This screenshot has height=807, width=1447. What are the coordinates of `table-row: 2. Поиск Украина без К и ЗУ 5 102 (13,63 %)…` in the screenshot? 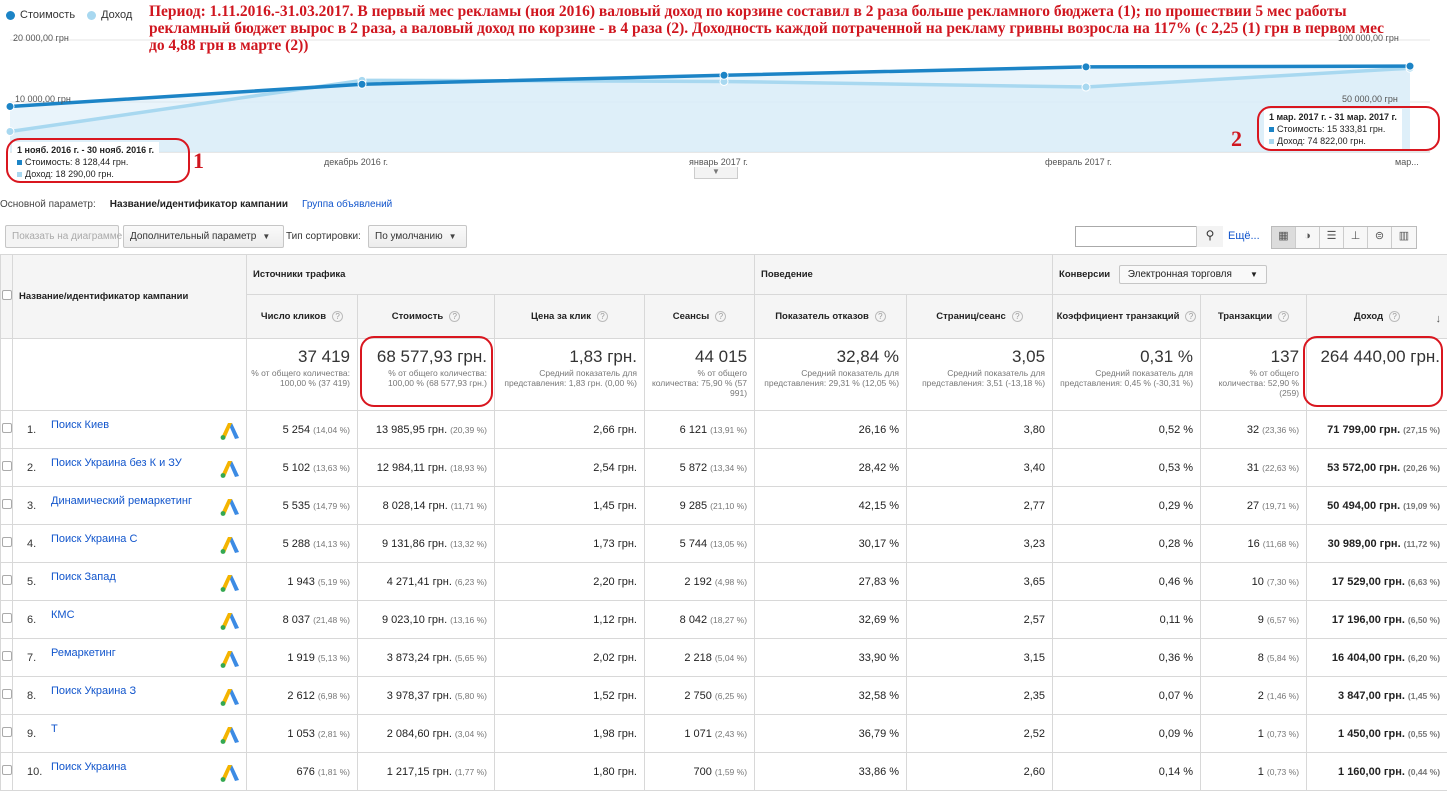 It's located at (723, 467).